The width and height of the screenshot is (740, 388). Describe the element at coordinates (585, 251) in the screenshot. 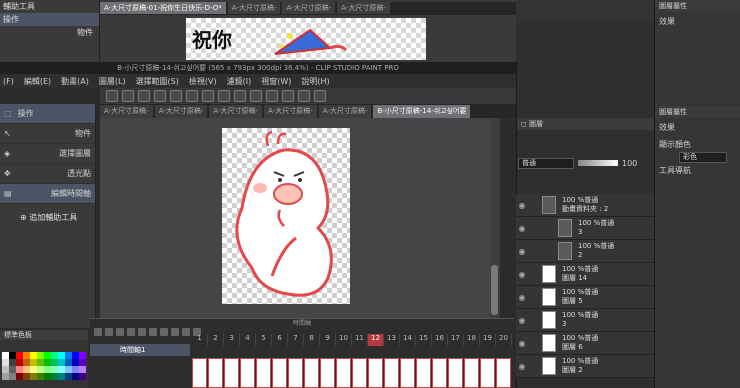

I see `layer-row: ◉ 100 %普通 2` at that location.